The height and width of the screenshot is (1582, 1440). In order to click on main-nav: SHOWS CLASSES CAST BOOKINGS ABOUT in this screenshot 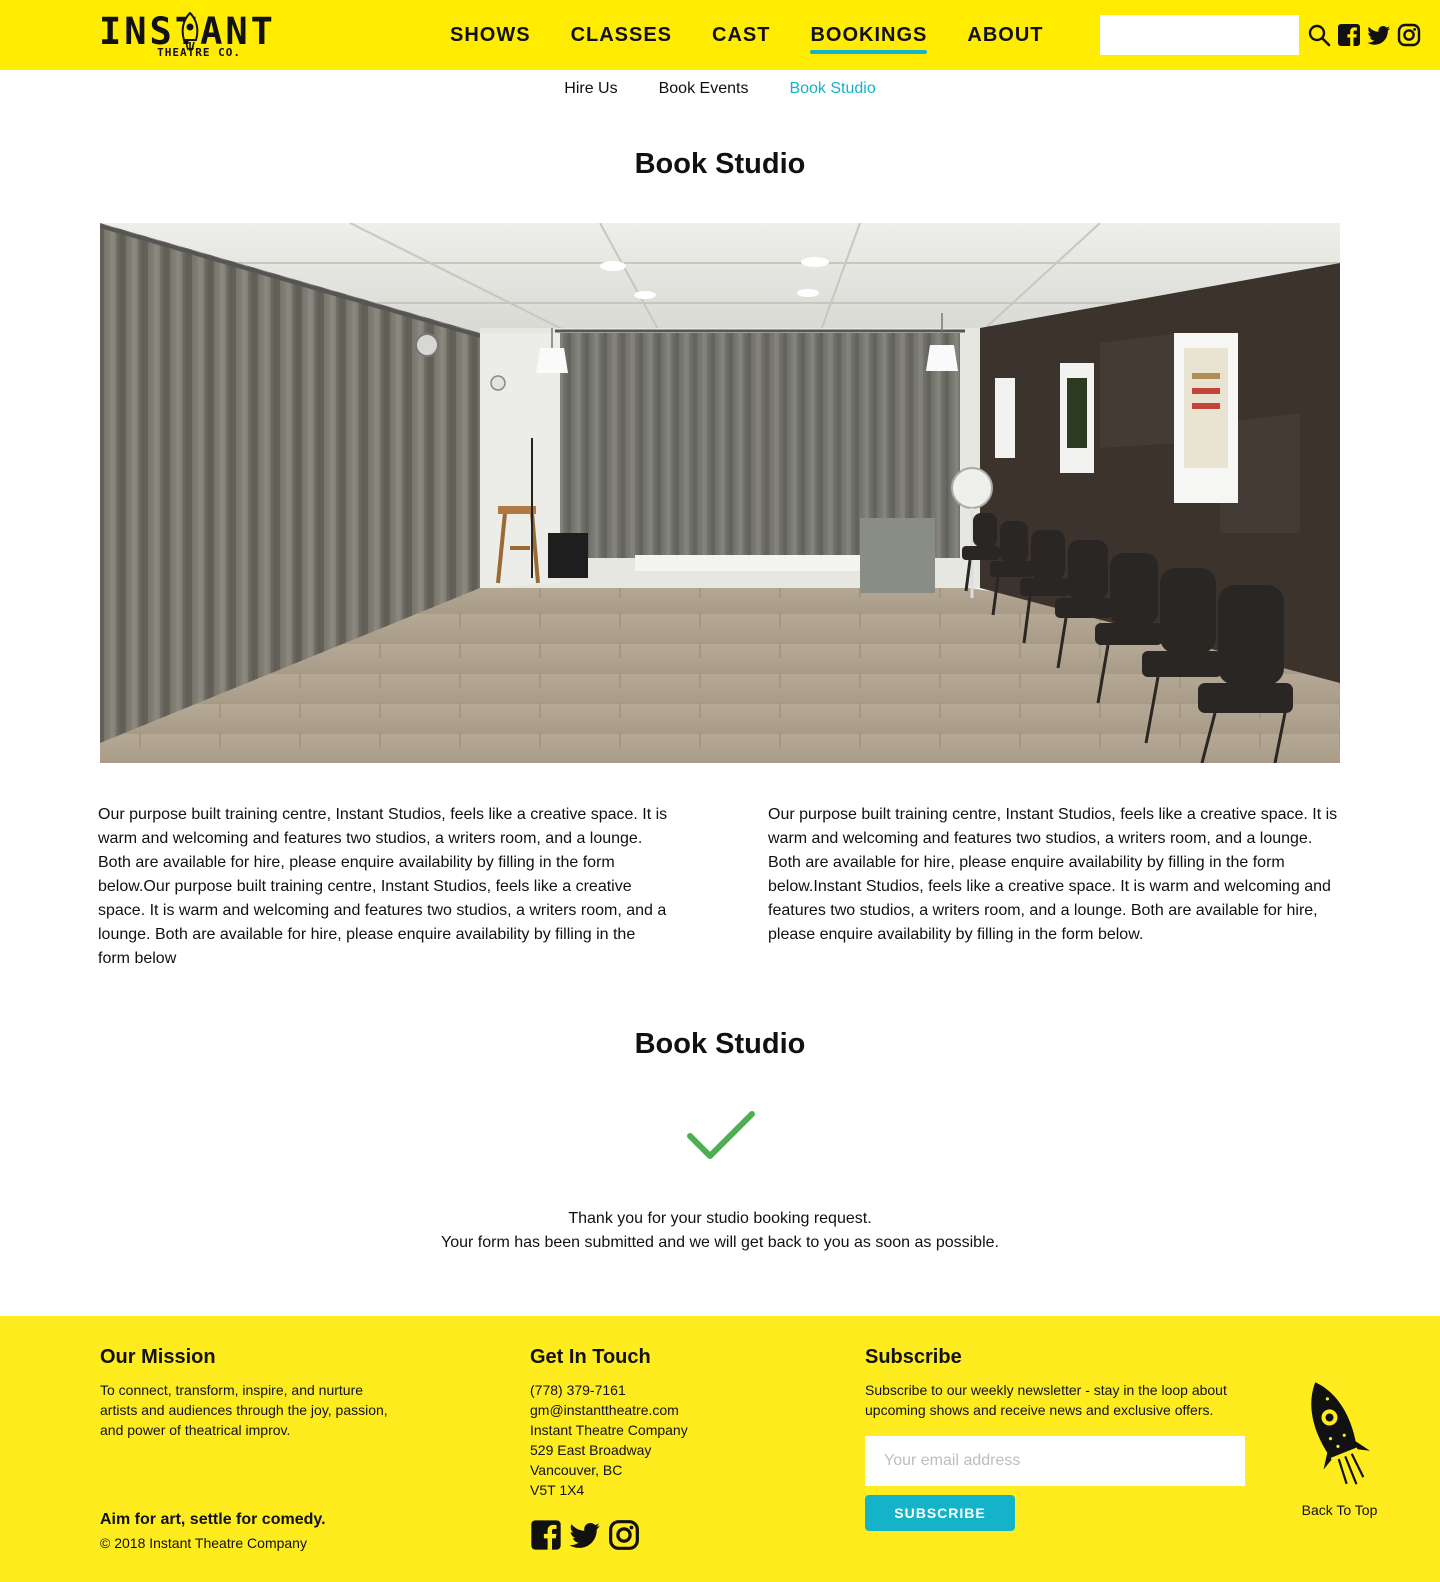, I will do `click(767, 35)`.